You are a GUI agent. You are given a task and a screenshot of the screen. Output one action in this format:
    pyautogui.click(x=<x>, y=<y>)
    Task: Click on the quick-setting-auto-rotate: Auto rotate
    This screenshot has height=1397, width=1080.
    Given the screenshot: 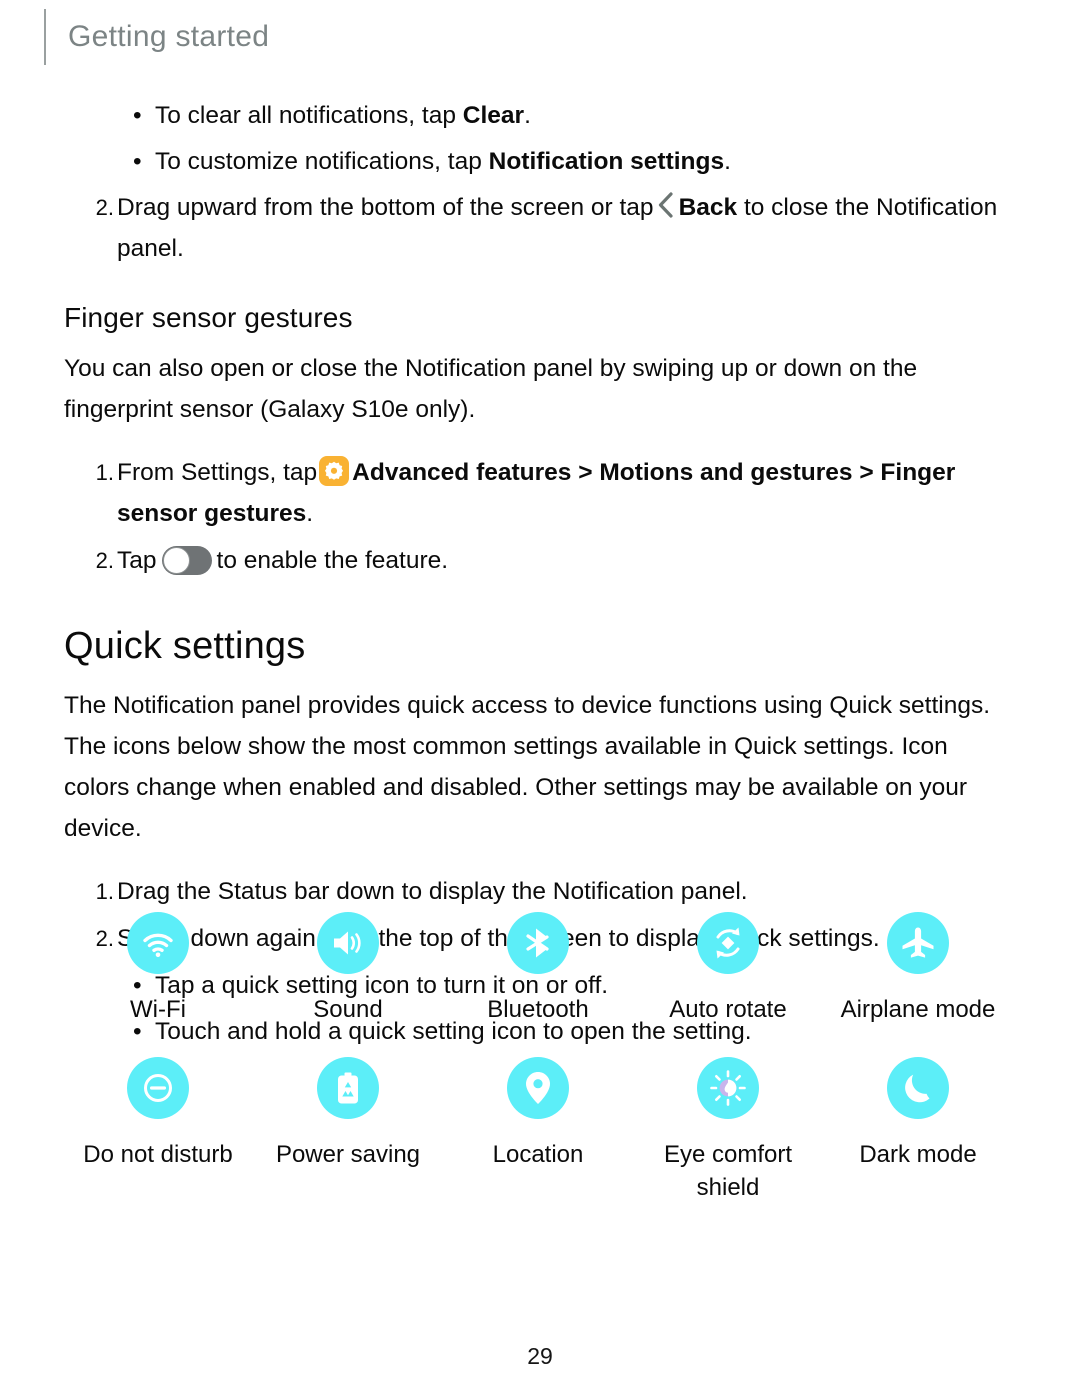 What is the action you would take?
    pyautogui.click(x=728, y=969)
    